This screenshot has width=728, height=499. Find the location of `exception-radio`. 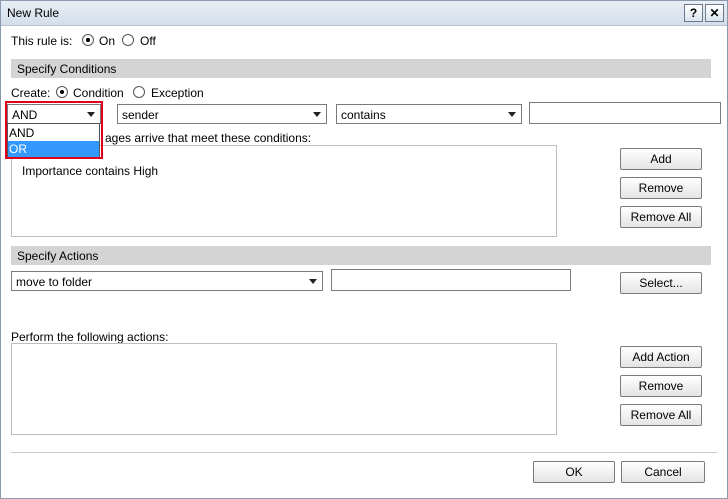

exception-radio is located at coordinates (139, 92).